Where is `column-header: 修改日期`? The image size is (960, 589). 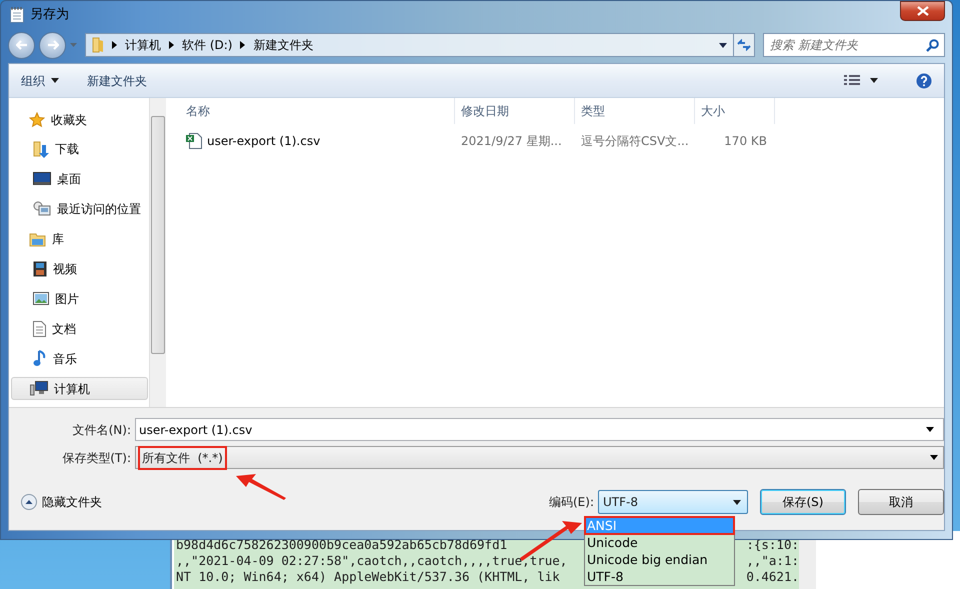 column-header: 修改日期 is located at coordinates (515, 111).